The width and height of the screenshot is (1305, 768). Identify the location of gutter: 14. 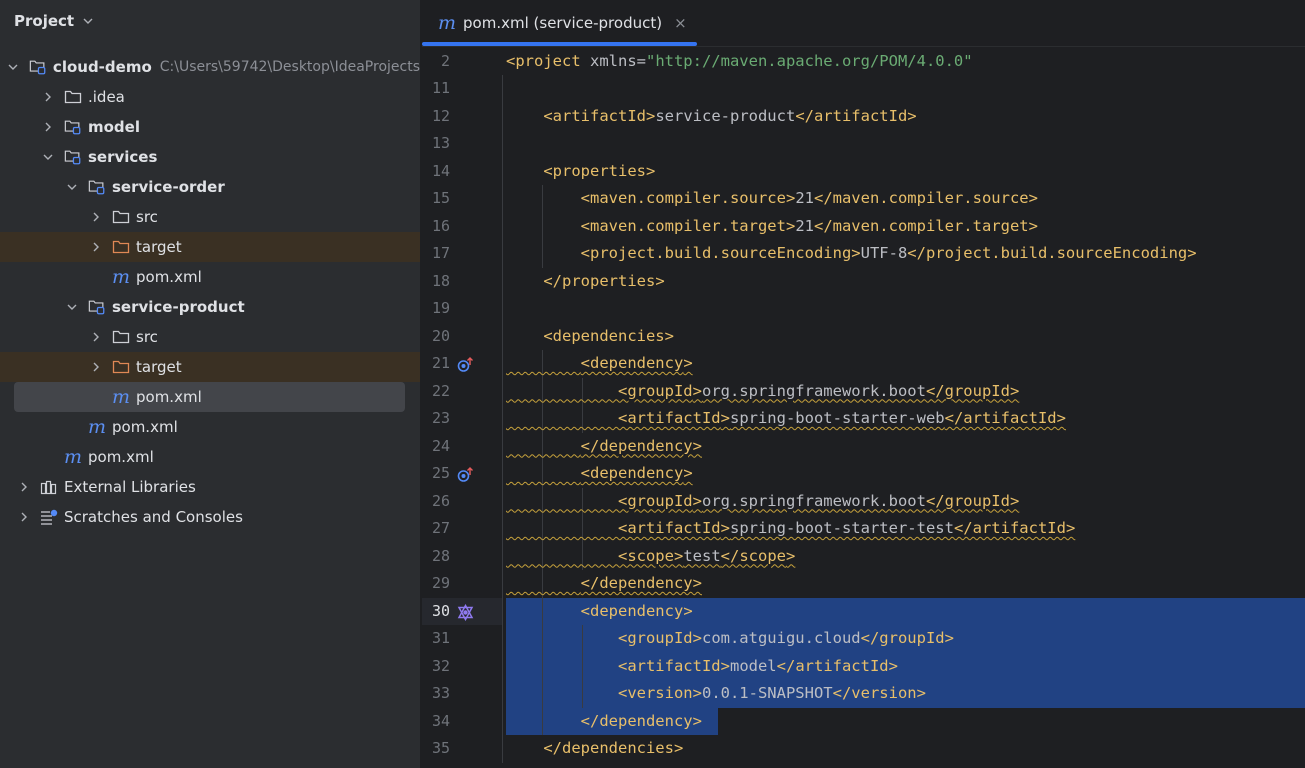
(462, 172).